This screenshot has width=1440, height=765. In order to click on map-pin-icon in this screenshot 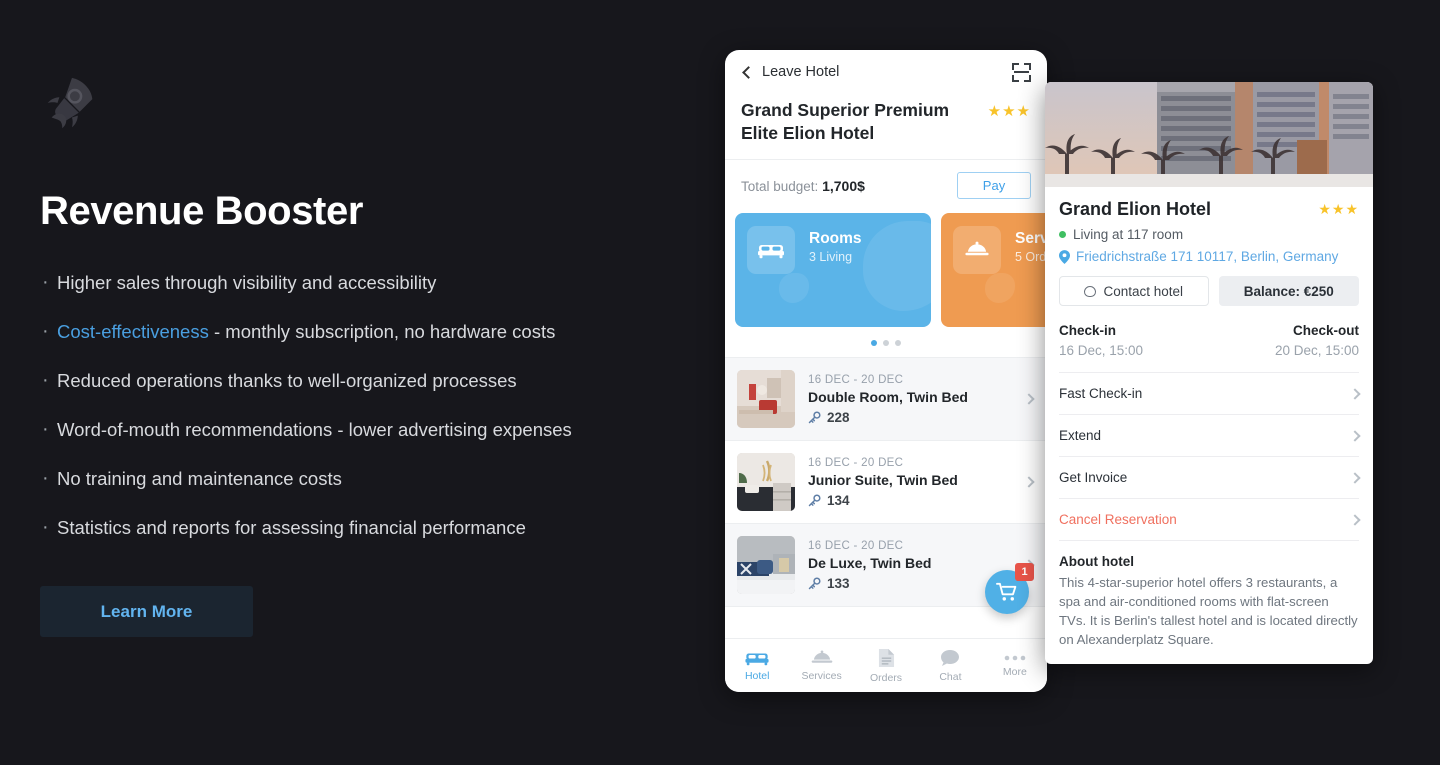, I will do `click(1064, 256)`.